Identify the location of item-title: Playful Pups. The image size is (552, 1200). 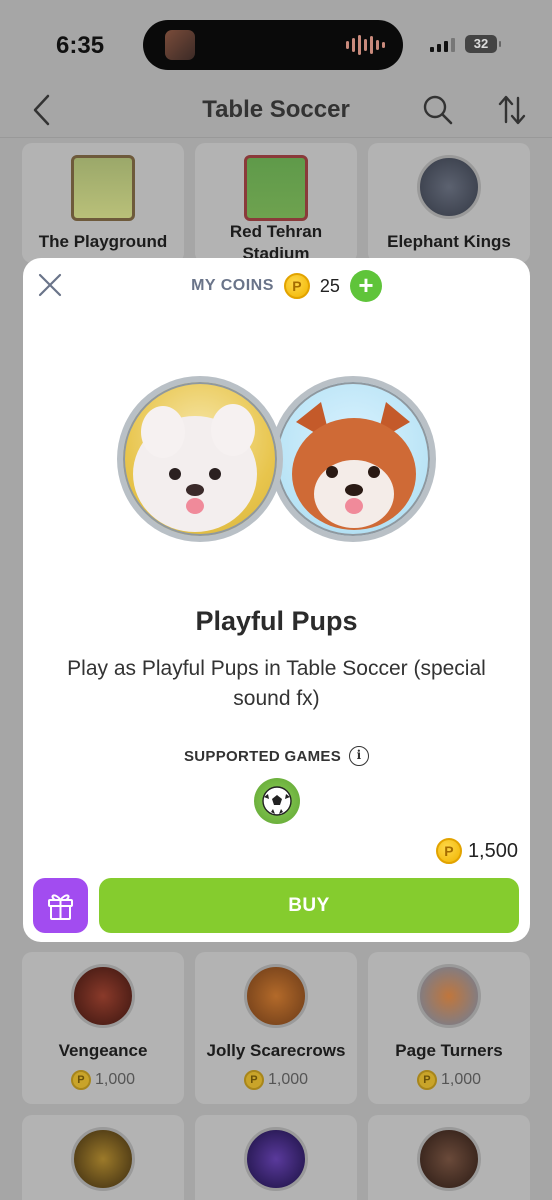
(276, 621).